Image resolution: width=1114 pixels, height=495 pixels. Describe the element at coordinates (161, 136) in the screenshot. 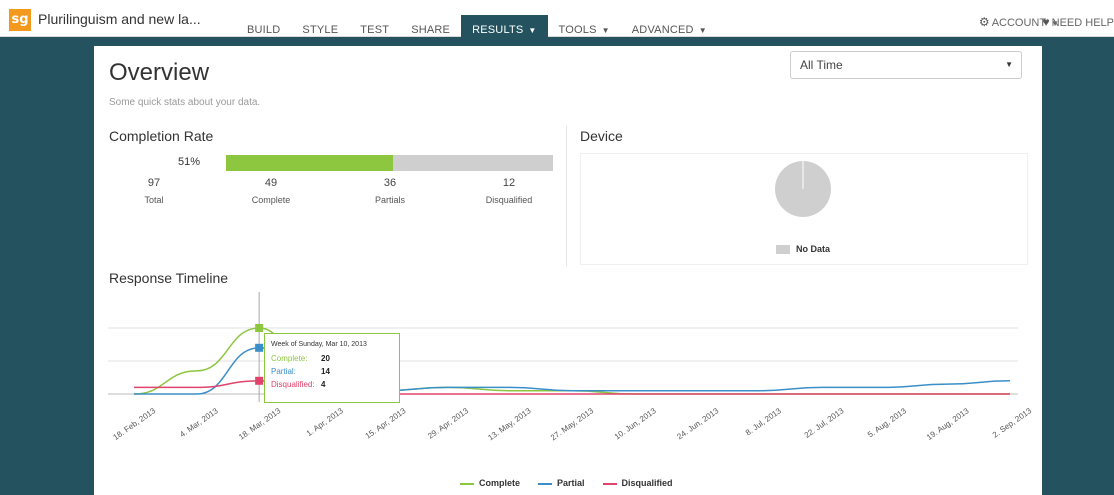

I see `completion-rate-title: Completion Rate` at that location.